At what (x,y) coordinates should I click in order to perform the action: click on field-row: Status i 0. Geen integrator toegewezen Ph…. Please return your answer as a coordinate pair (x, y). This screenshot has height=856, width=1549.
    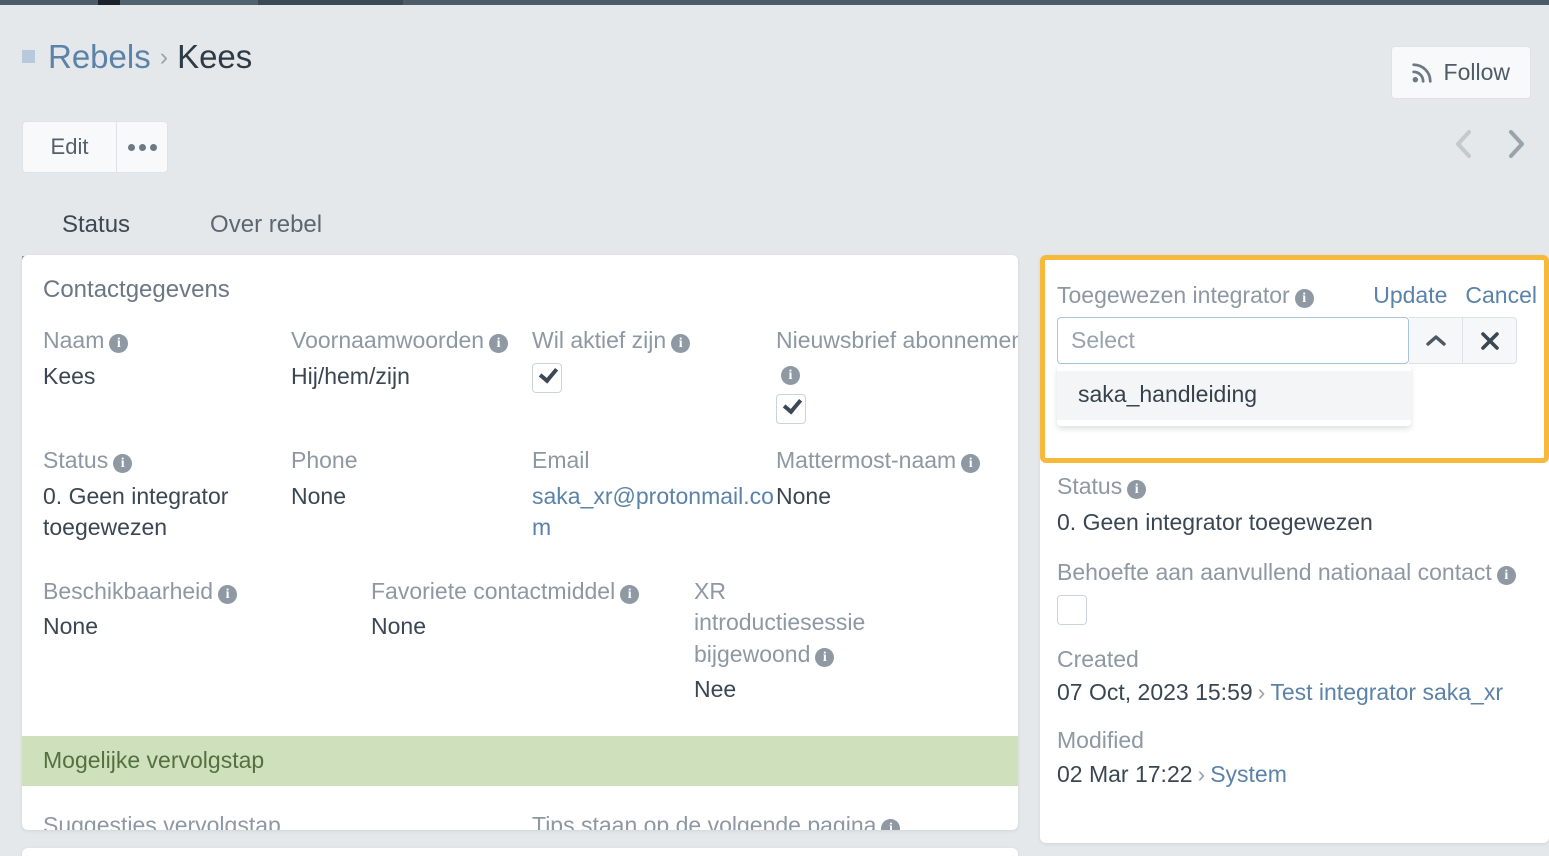
    Looking at the image, I should click on (520, 494).